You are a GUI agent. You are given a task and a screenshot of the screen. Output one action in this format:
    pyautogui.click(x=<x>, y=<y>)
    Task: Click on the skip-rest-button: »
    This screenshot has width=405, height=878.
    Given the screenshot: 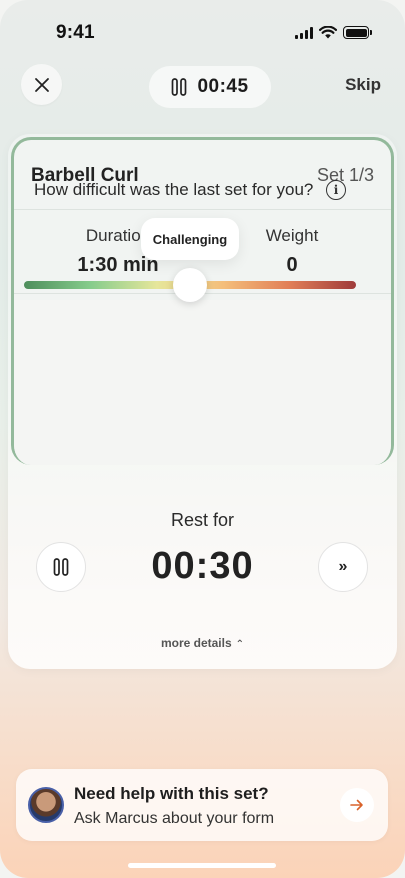 What is the action you would take?
    pyautogui.click(x=343, y=567)
    